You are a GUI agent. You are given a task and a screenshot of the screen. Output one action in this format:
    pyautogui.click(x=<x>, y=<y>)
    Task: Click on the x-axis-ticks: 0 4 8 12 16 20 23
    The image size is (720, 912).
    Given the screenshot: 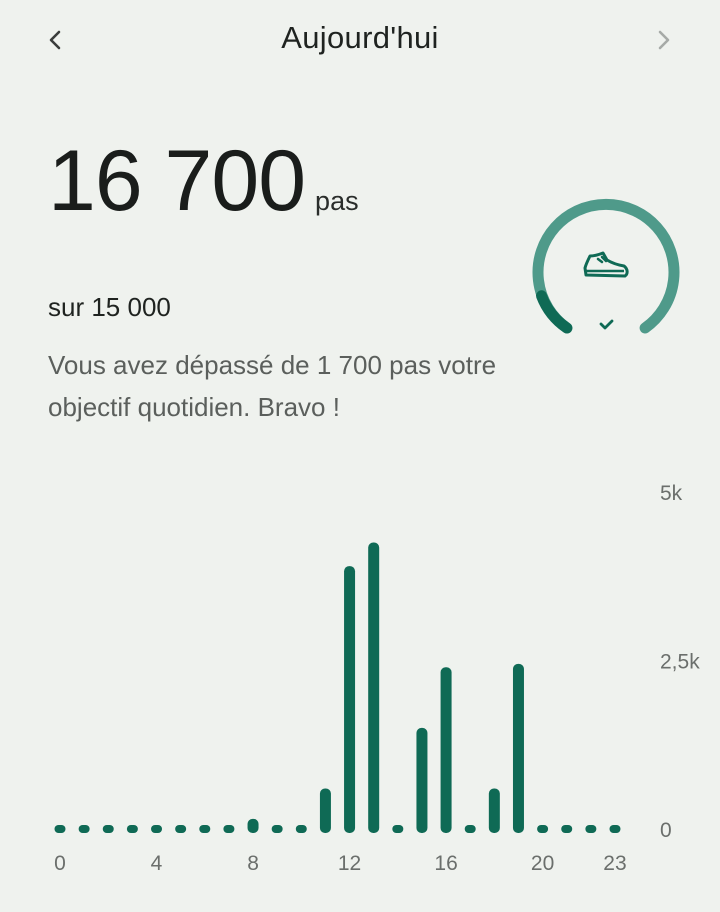 What is the action you would take?
    pyautogui.click(x=340, y=863)
    